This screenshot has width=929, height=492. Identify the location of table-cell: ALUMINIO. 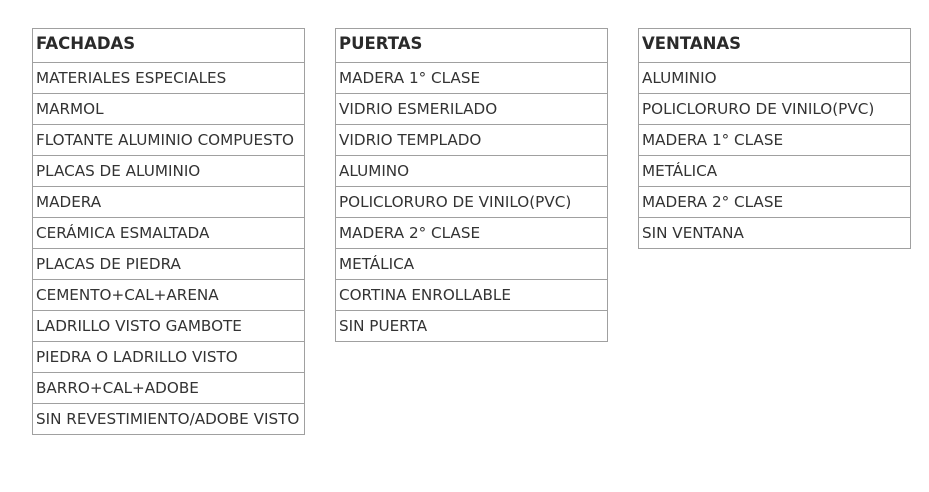
(774, 78).